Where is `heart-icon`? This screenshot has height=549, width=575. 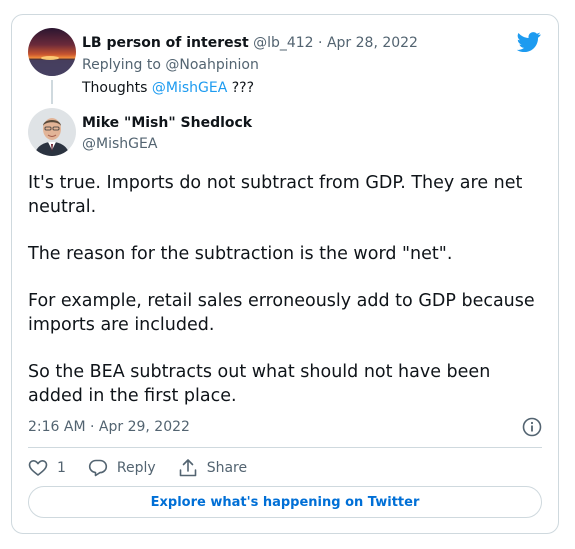
heart-icon is located at coordinates (38, 468).